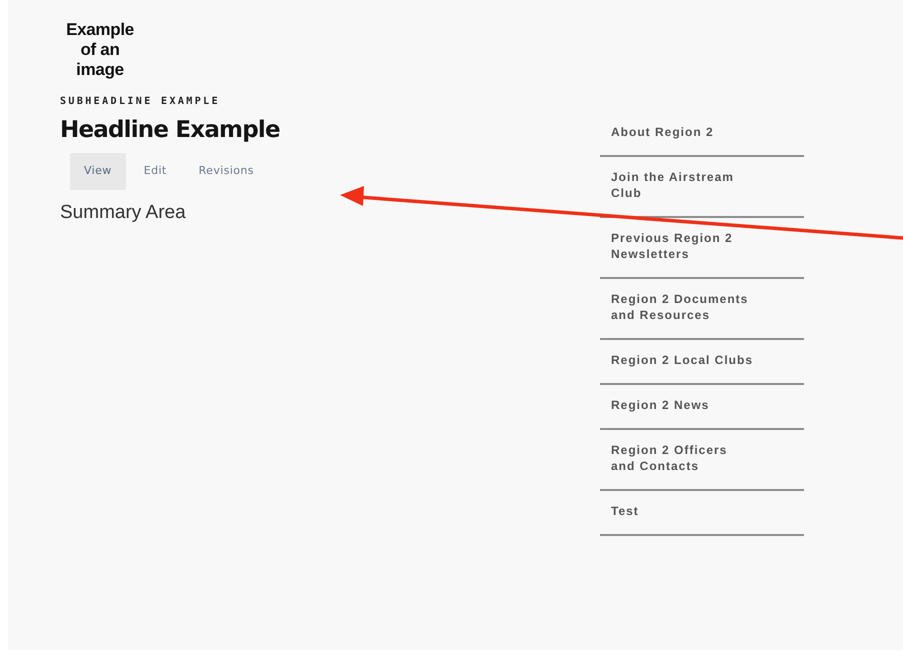  I want to click on headline: Headline Example, so click(170, 130).